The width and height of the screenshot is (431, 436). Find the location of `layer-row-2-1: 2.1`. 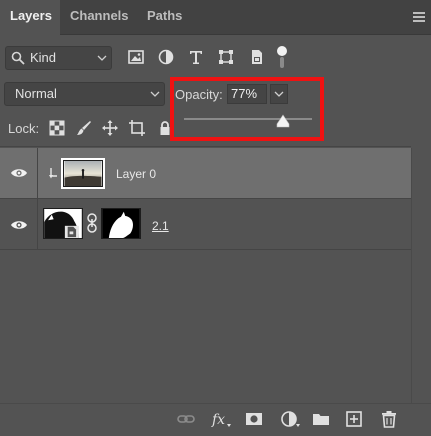

layer-row-2-1: 2.1 is located at coordinates (205, 224).